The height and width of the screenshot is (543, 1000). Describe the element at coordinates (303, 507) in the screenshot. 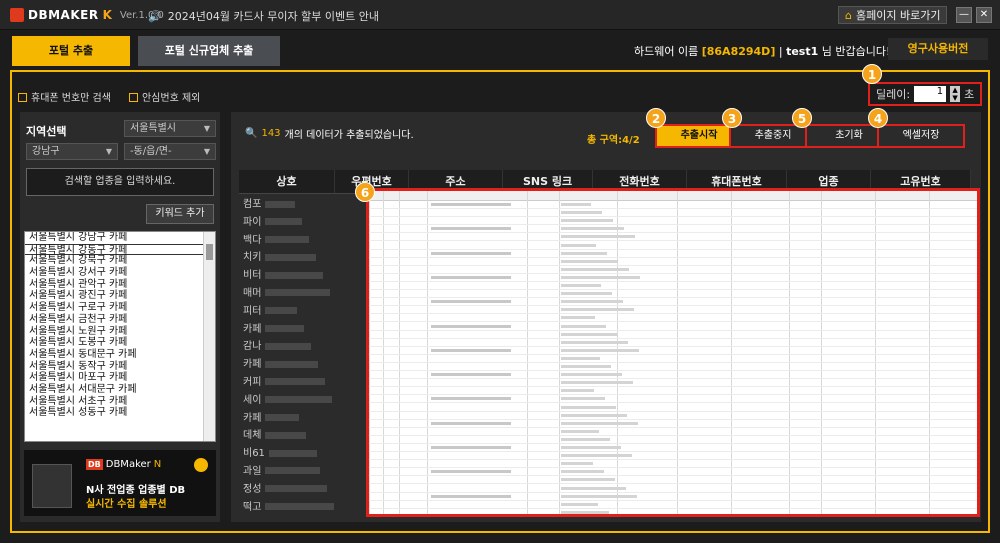

I see `table-row: 떡고` at that location.